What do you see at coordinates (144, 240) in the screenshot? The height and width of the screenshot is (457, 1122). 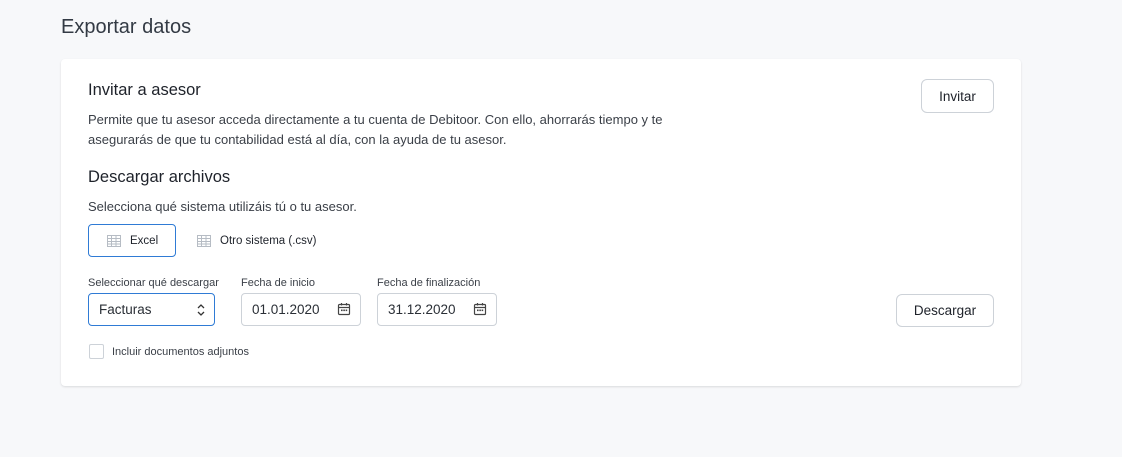 I see `system-option-label: Excel` at bounding box center [144, 240].